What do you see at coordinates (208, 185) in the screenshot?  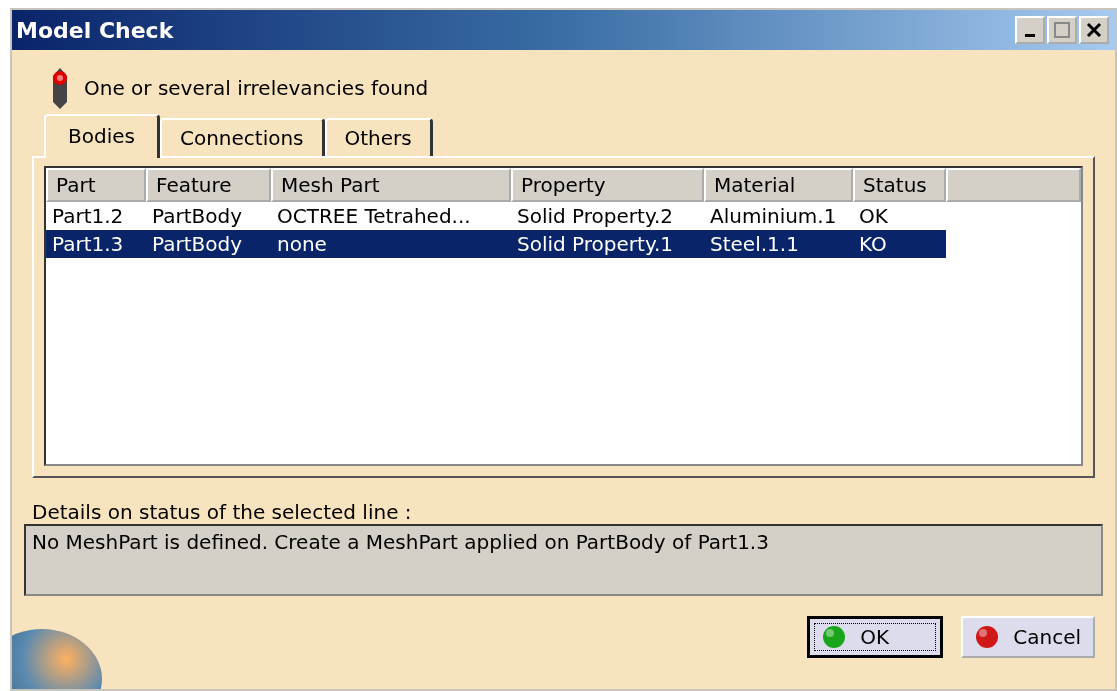 I see `column-header: Feature` at bounding box center [208, 185].